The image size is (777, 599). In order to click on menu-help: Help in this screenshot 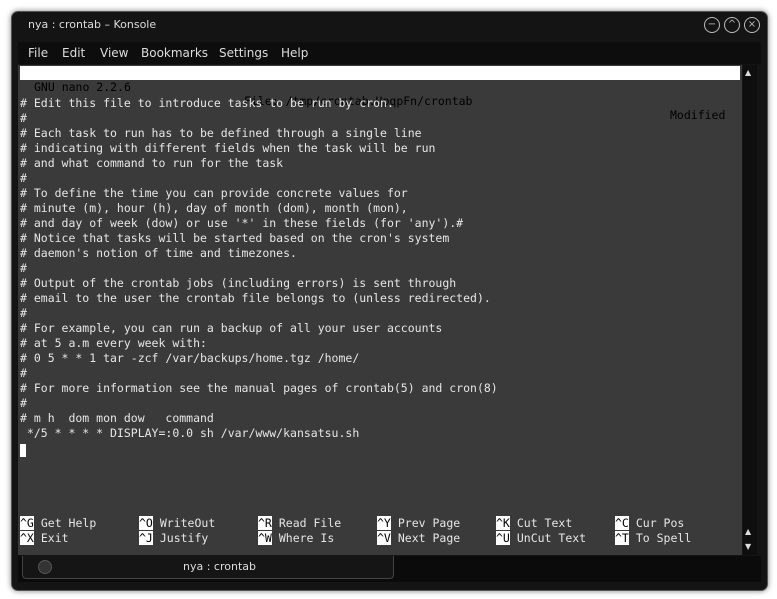, I will do `click(294, 53)`.